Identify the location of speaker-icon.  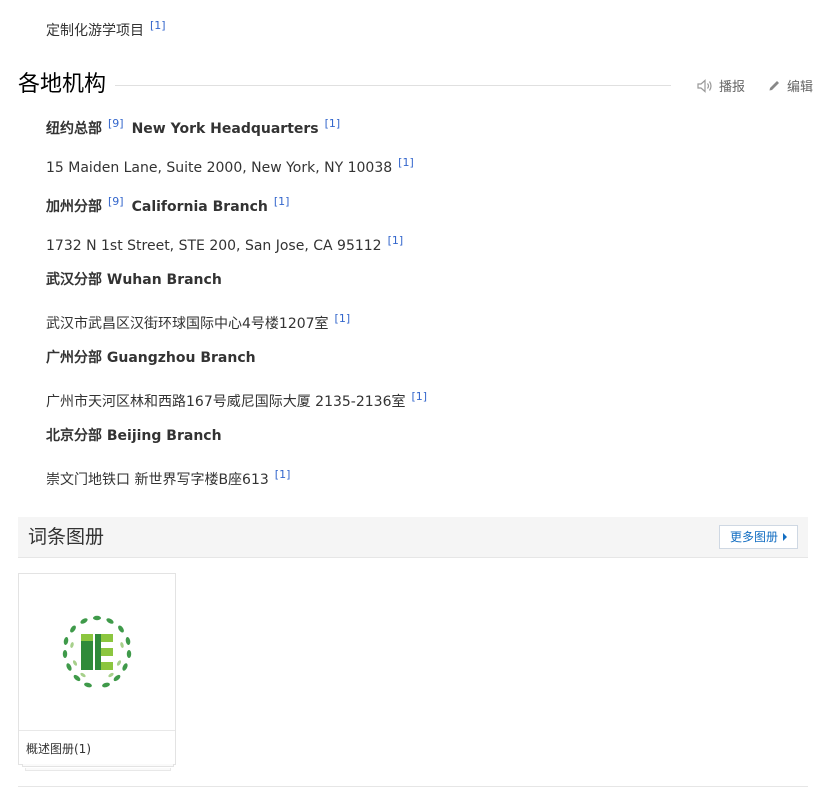
(704, 85).